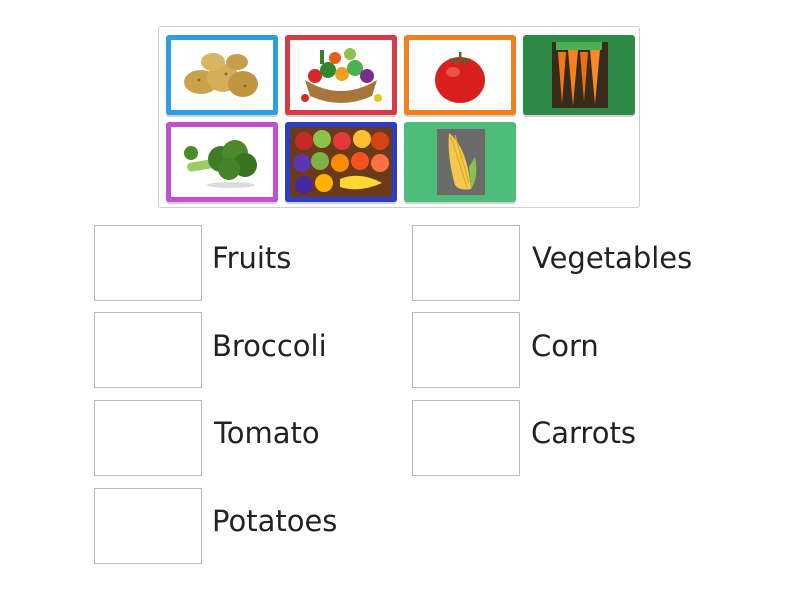 Image resolution: width=800 pixels, height=600 pixels. Describe the element at coordinates (148, 438) in the screenshot. I see `drop-slot-tomato` at that location.